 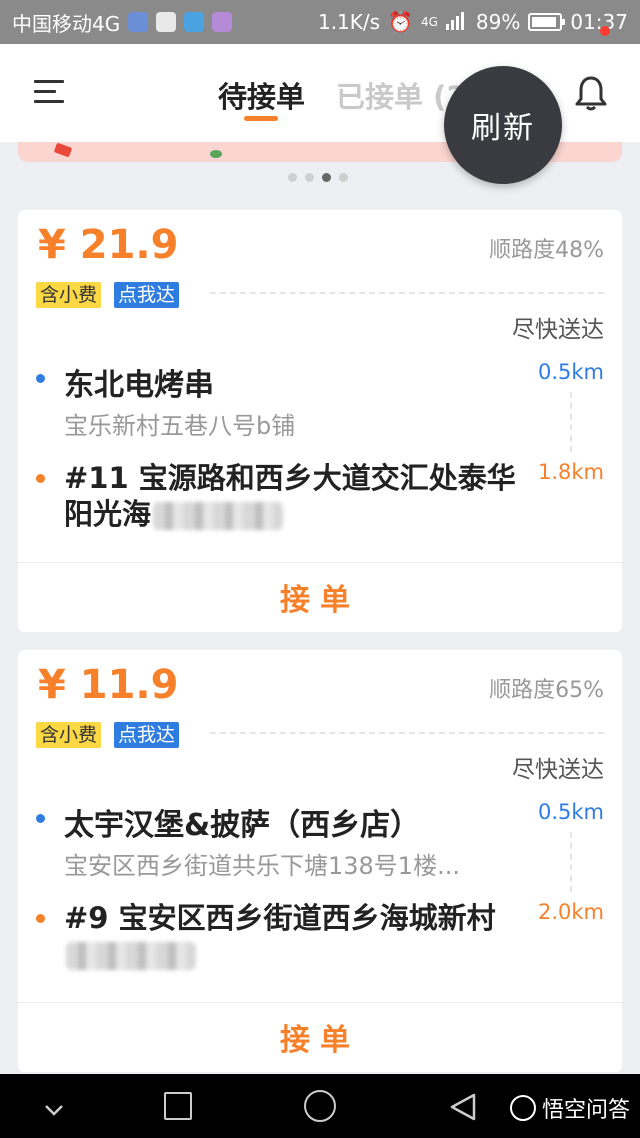 What do you see at coordinates (498, 22) in the screenshot?
I see `battery-percent: 89%` at bounding box center [498, 22].